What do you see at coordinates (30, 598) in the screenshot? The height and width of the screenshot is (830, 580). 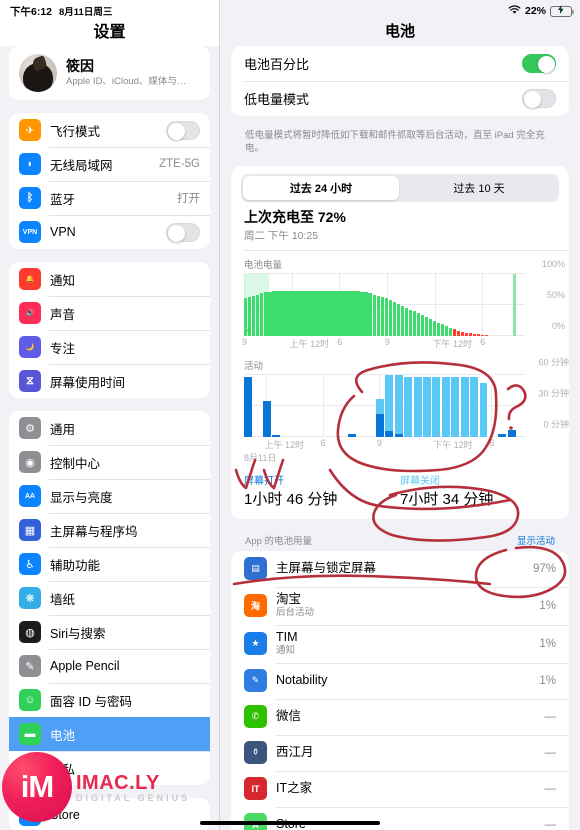 I see `wallpaper-icon: ❋` at bounding box center [30, 598].